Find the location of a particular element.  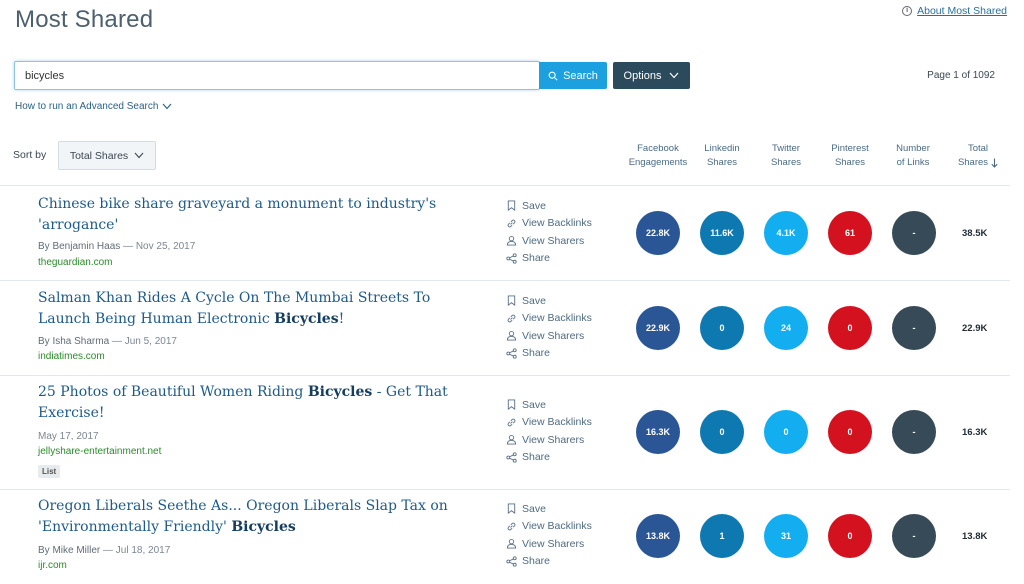

total-shares-value: 16.3K is located at coordinates (975, 432).